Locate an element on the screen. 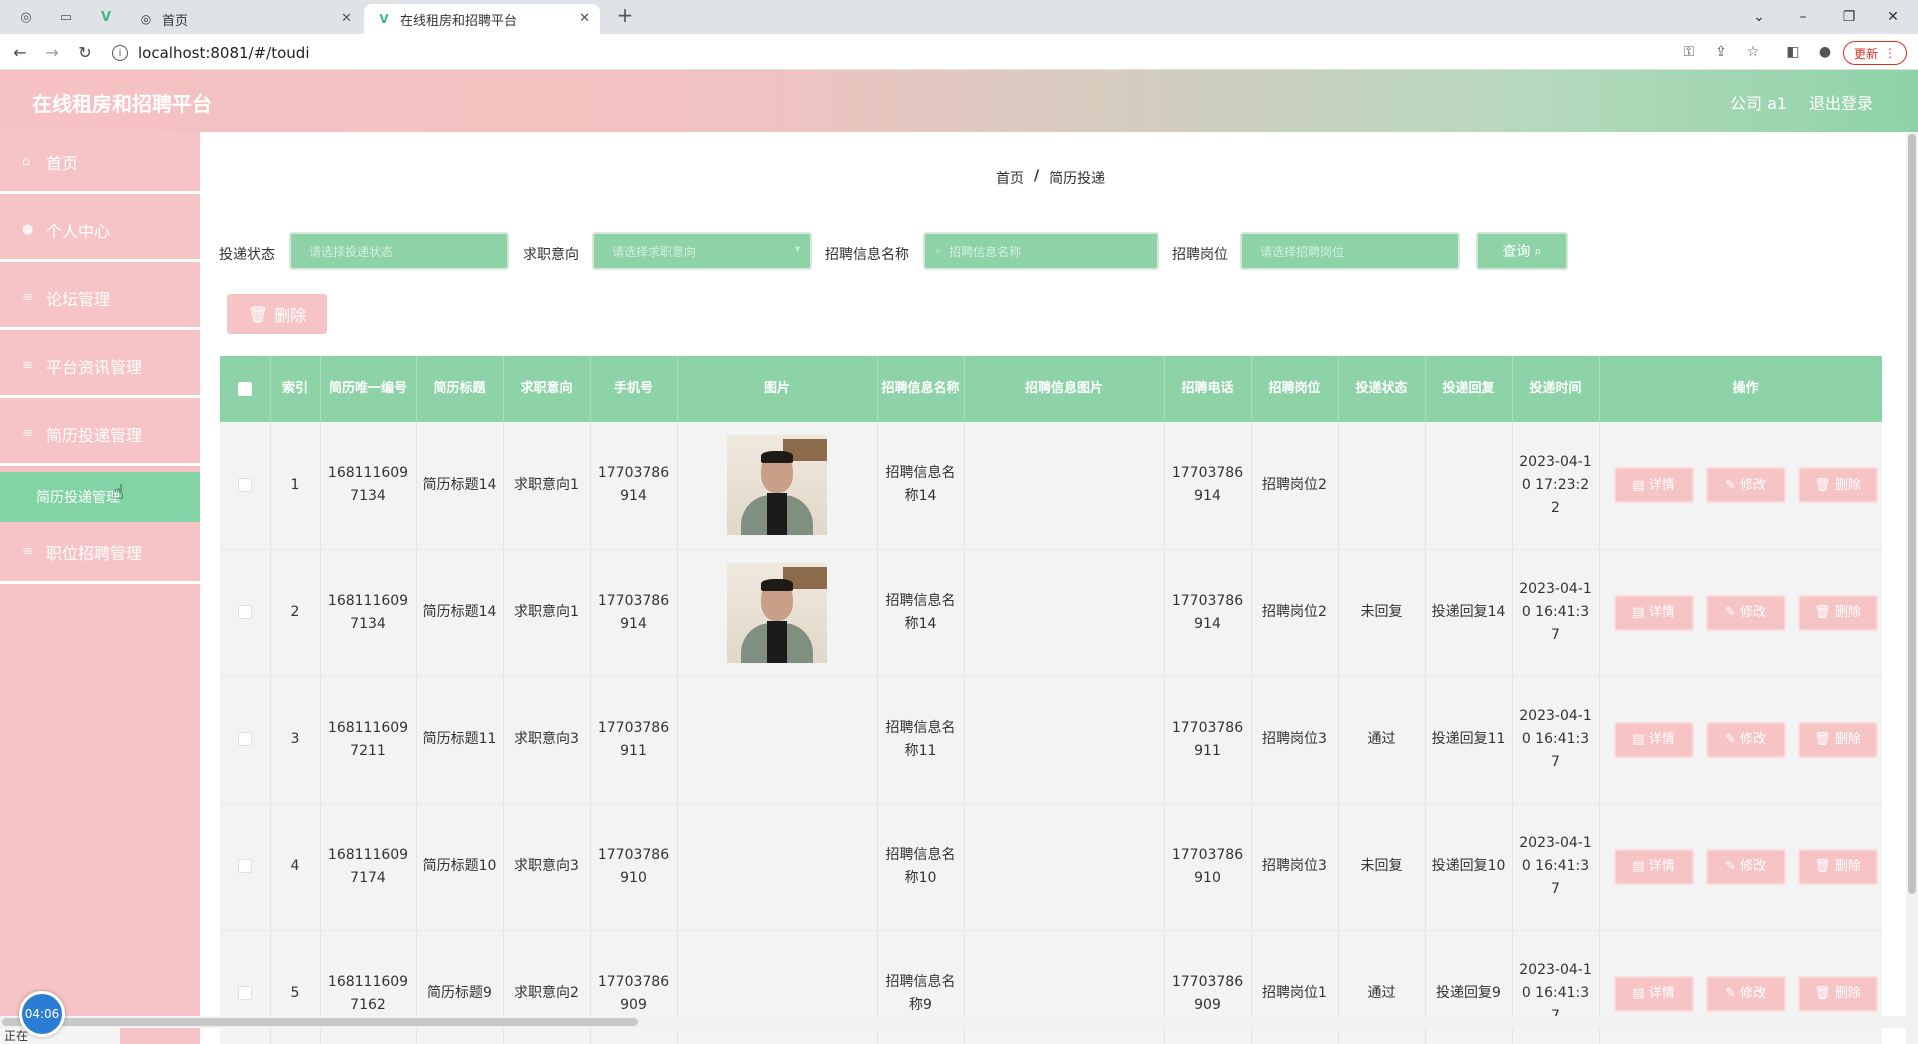 Image resolution: width=1918 pixels, height=1044 pixels. phone-cell: 17703786914 is located at coordinates (634, 613).